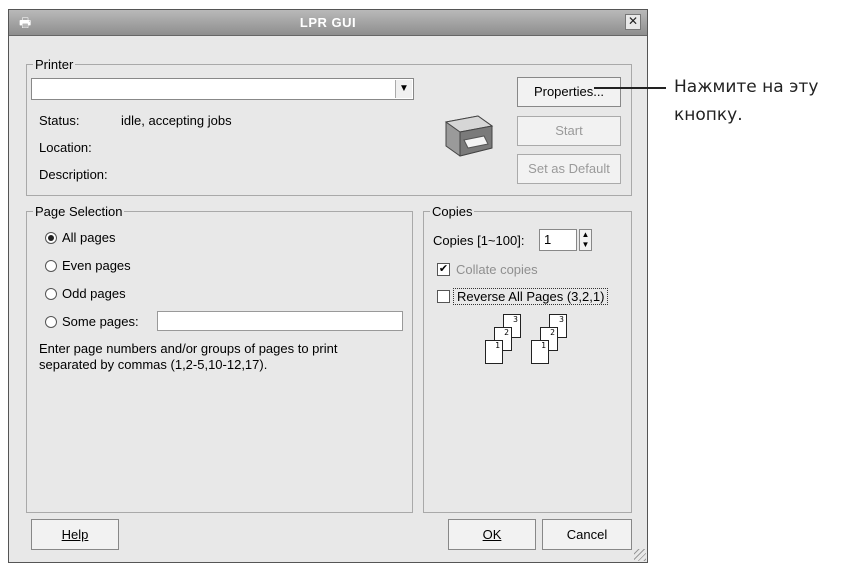 This screenshot has width=845, height=571. I want to click on cancel-button-label: Cancel, so click(587, 534).